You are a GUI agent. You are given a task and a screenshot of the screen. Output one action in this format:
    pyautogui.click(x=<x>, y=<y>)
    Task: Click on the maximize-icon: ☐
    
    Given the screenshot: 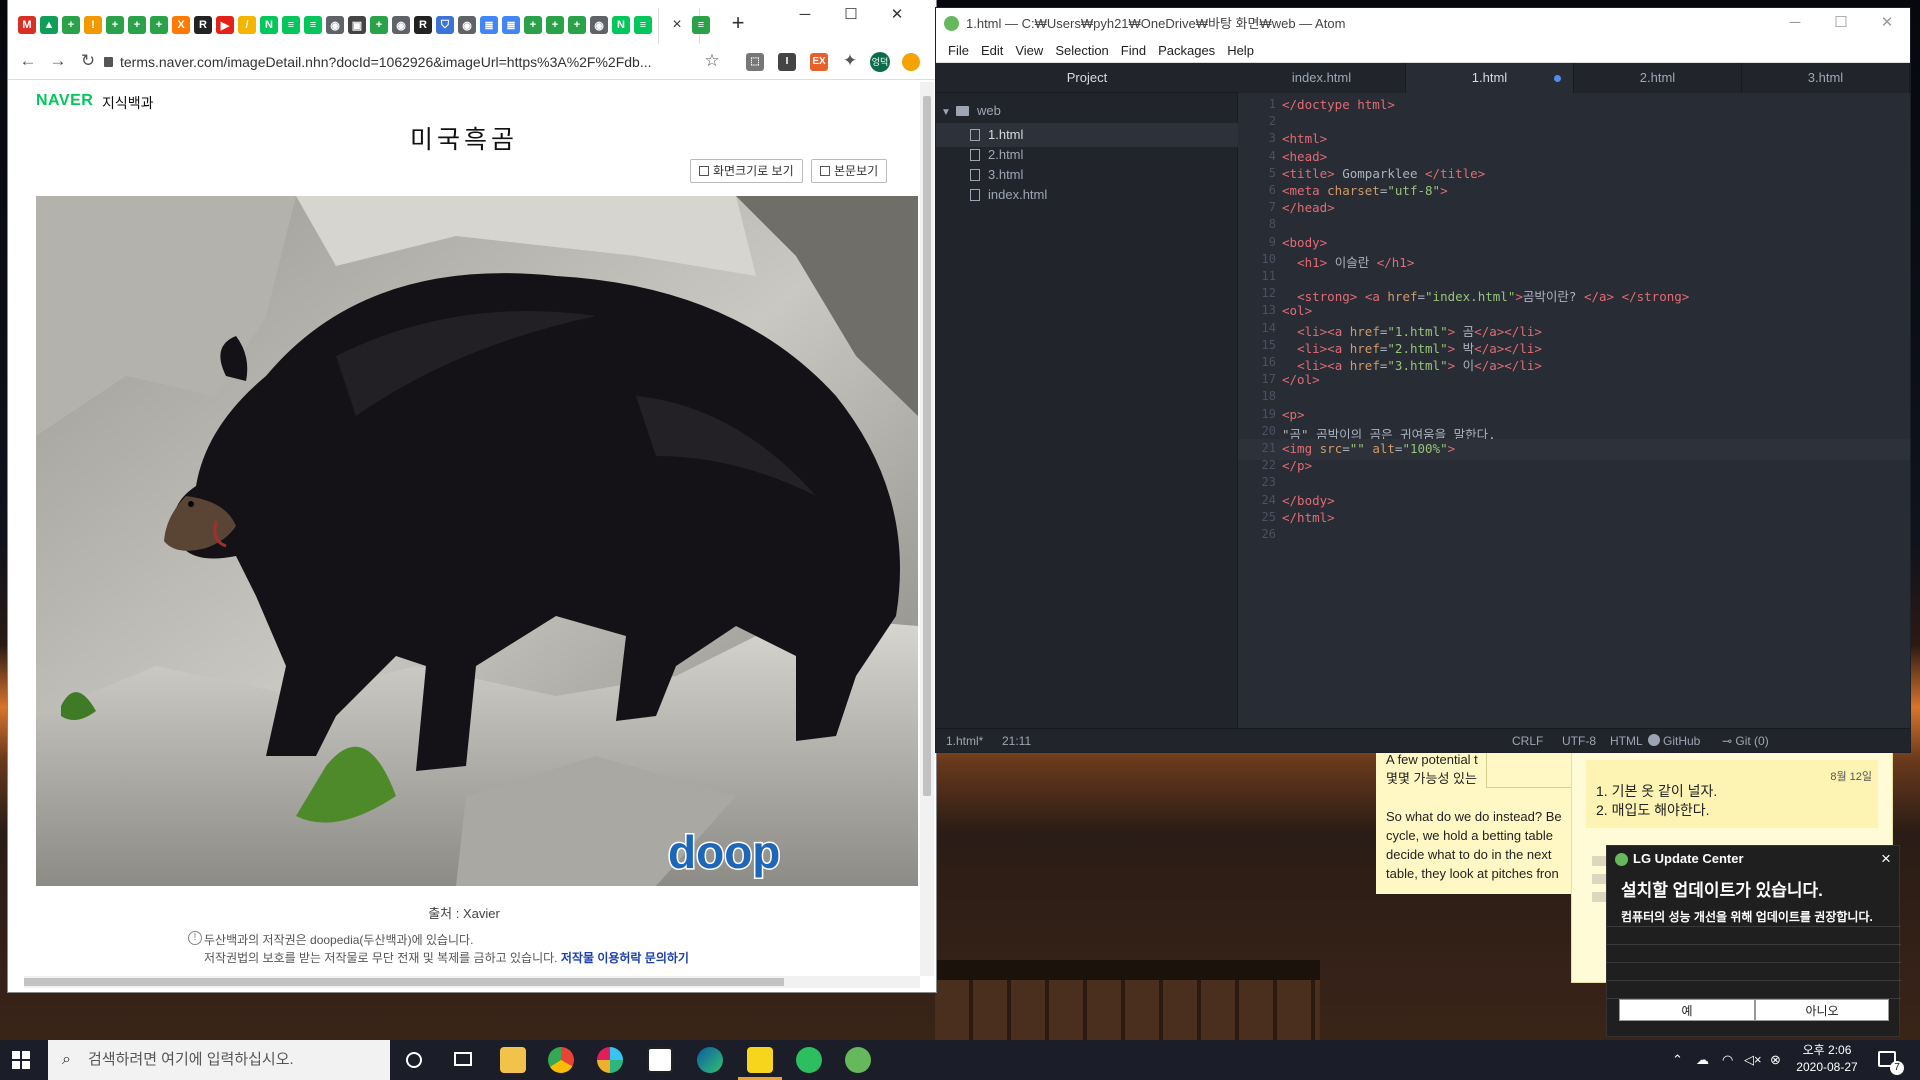 What is the action you would take?
    pyautogui.click(x=851, y=15)
    